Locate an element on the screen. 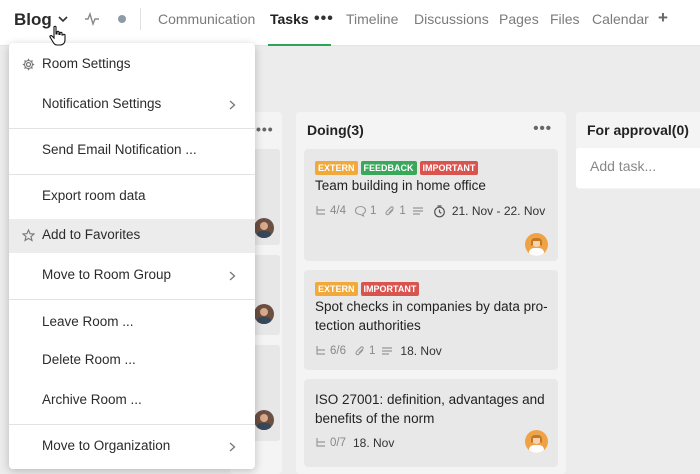  menu-item-notification-settings: Notification Settings is located at coordinates (132, 105).